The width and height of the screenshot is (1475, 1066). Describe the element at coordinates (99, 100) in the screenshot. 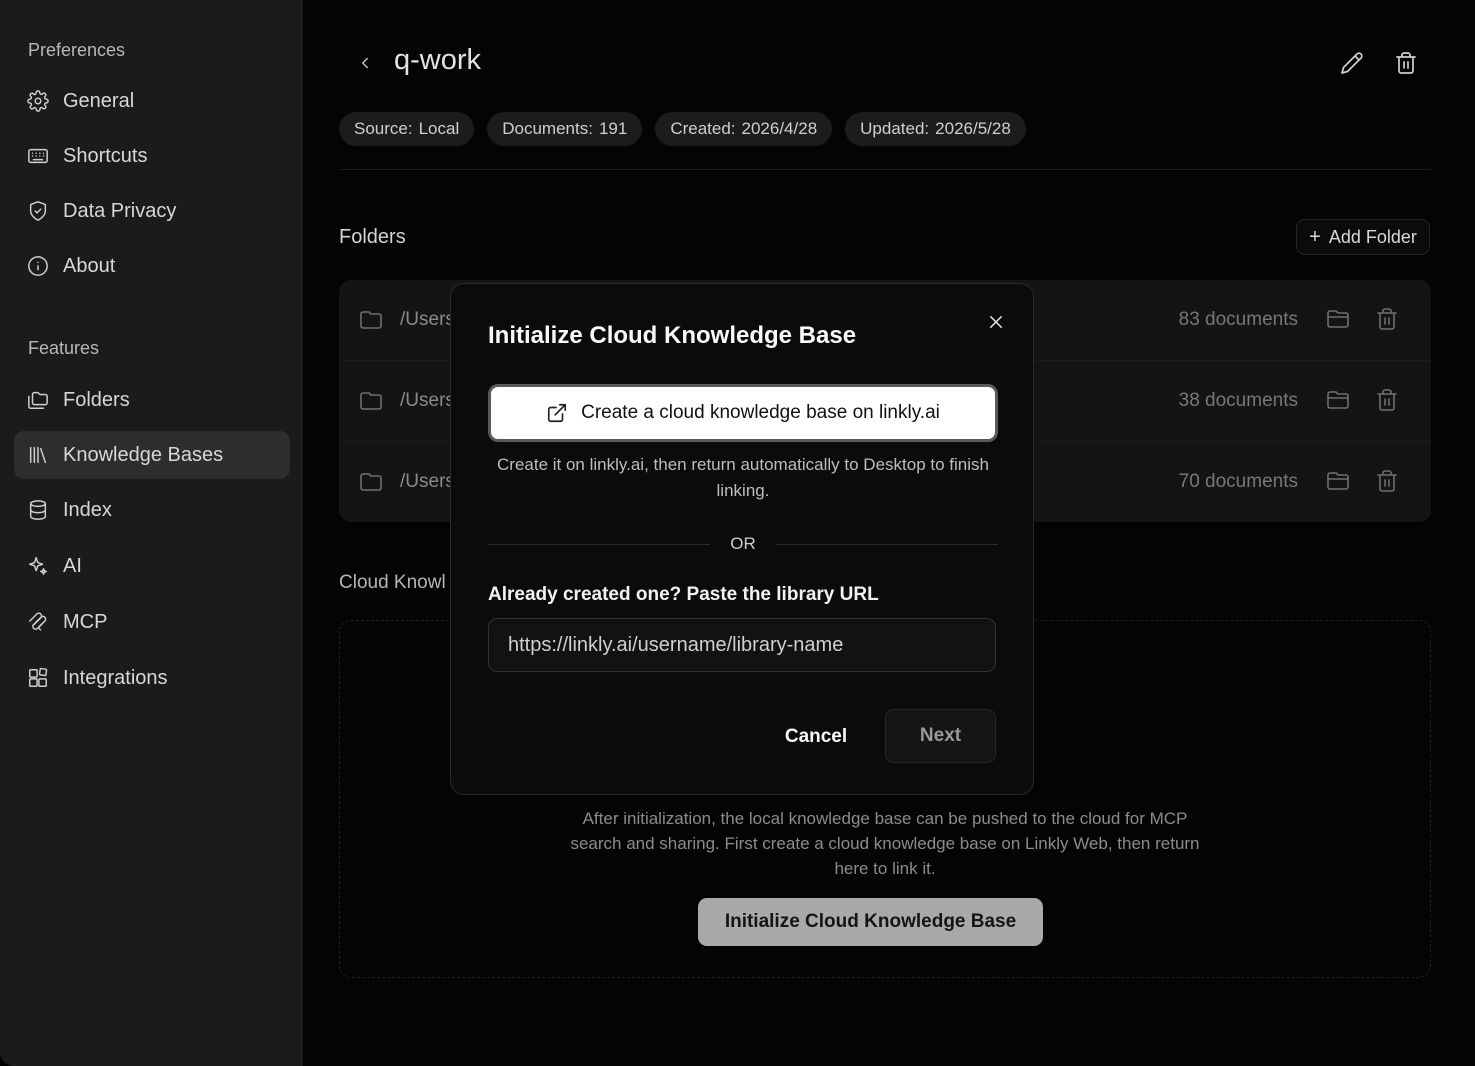

I see `sidebar-item-label: General` at that location.